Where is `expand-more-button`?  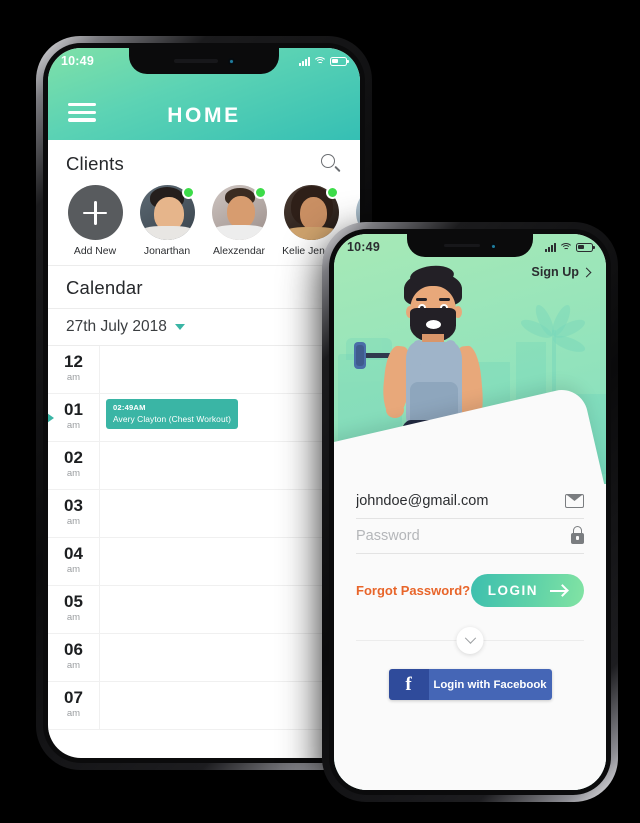 expand-more-button is located at coordinates (470, 640).